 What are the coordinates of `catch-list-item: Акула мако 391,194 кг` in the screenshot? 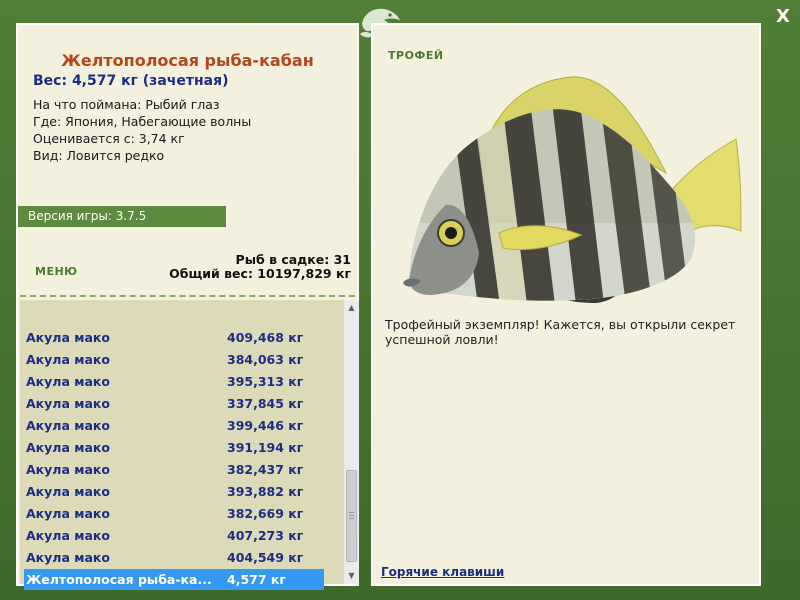 It's located at (174, 447).